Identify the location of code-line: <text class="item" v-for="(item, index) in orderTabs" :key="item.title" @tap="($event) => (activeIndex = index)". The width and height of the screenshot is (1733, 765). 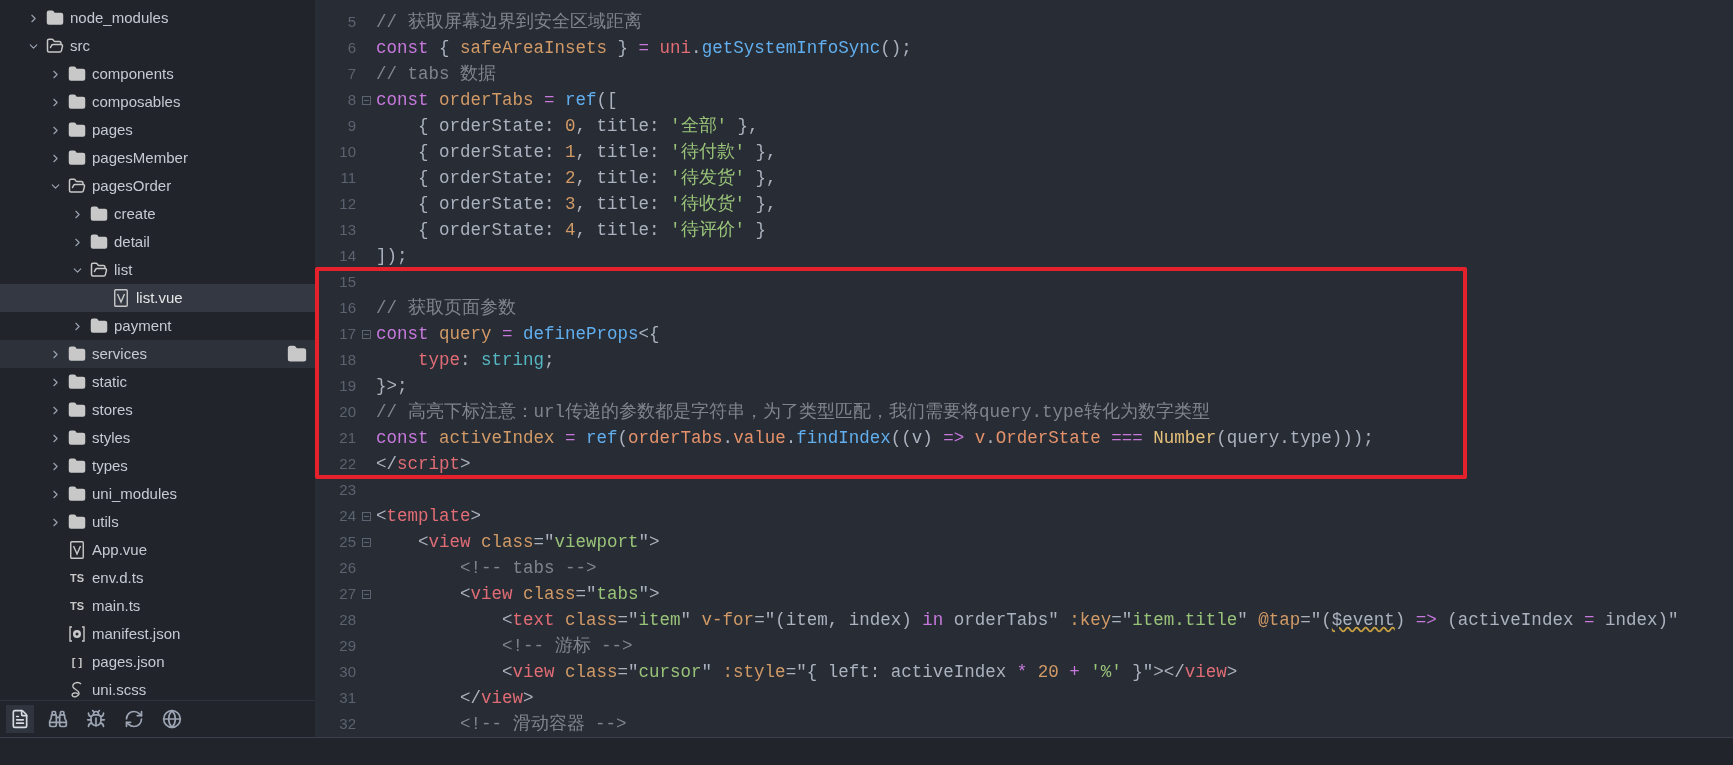
(1090, 620).